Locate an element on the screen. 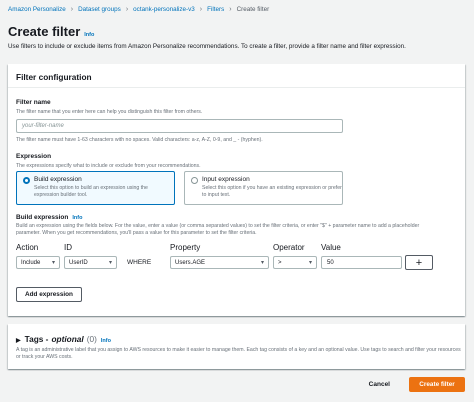 This screenshot has height=402, width=474. add-condition-button: + is located at coordinates (419, 262).